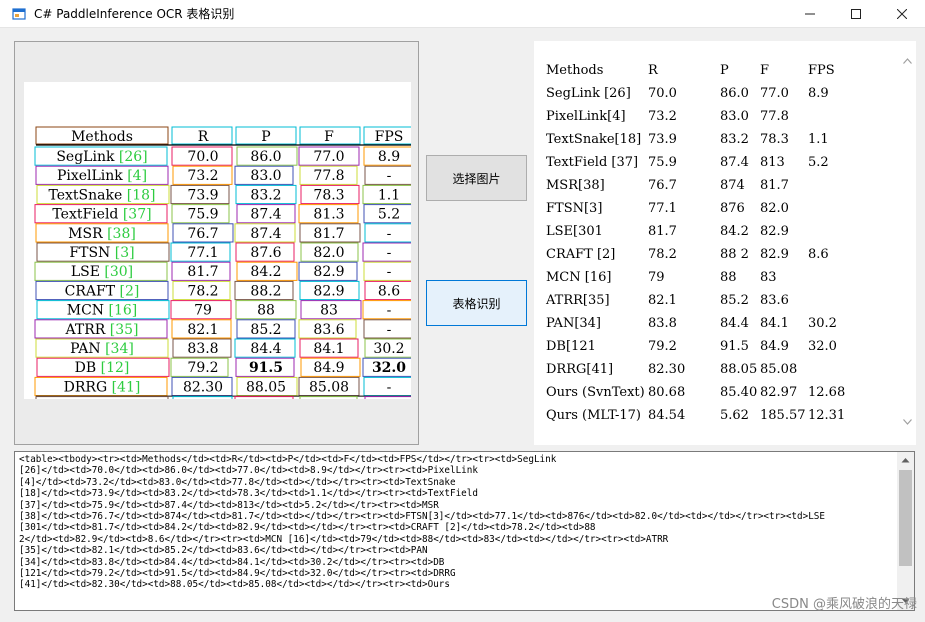 The width and height of the screenshot is (925, 622). Describe the element at coordinates (697, 415) in the screenshot. I see `table-row: Qurs (MLT-17) 84.54 5.62 185.57 12.31` at that location.